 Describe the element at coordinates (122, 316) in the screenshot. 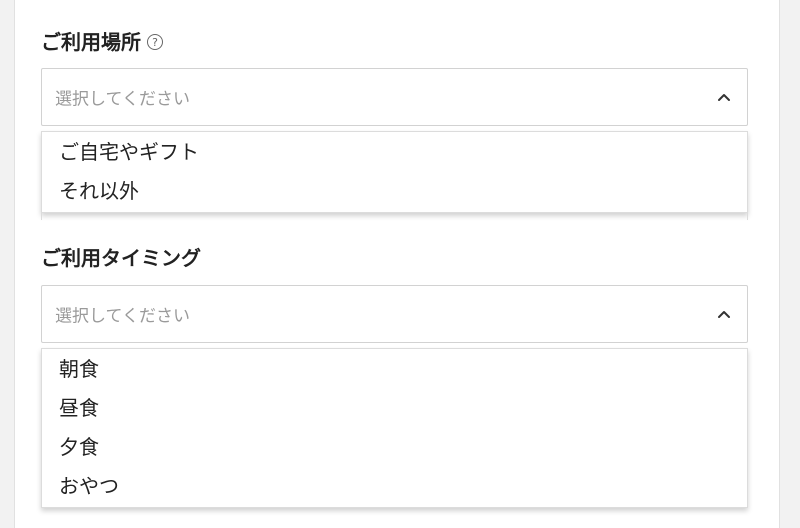

I see `timing-select-placeholder: 選択してください` at that location.